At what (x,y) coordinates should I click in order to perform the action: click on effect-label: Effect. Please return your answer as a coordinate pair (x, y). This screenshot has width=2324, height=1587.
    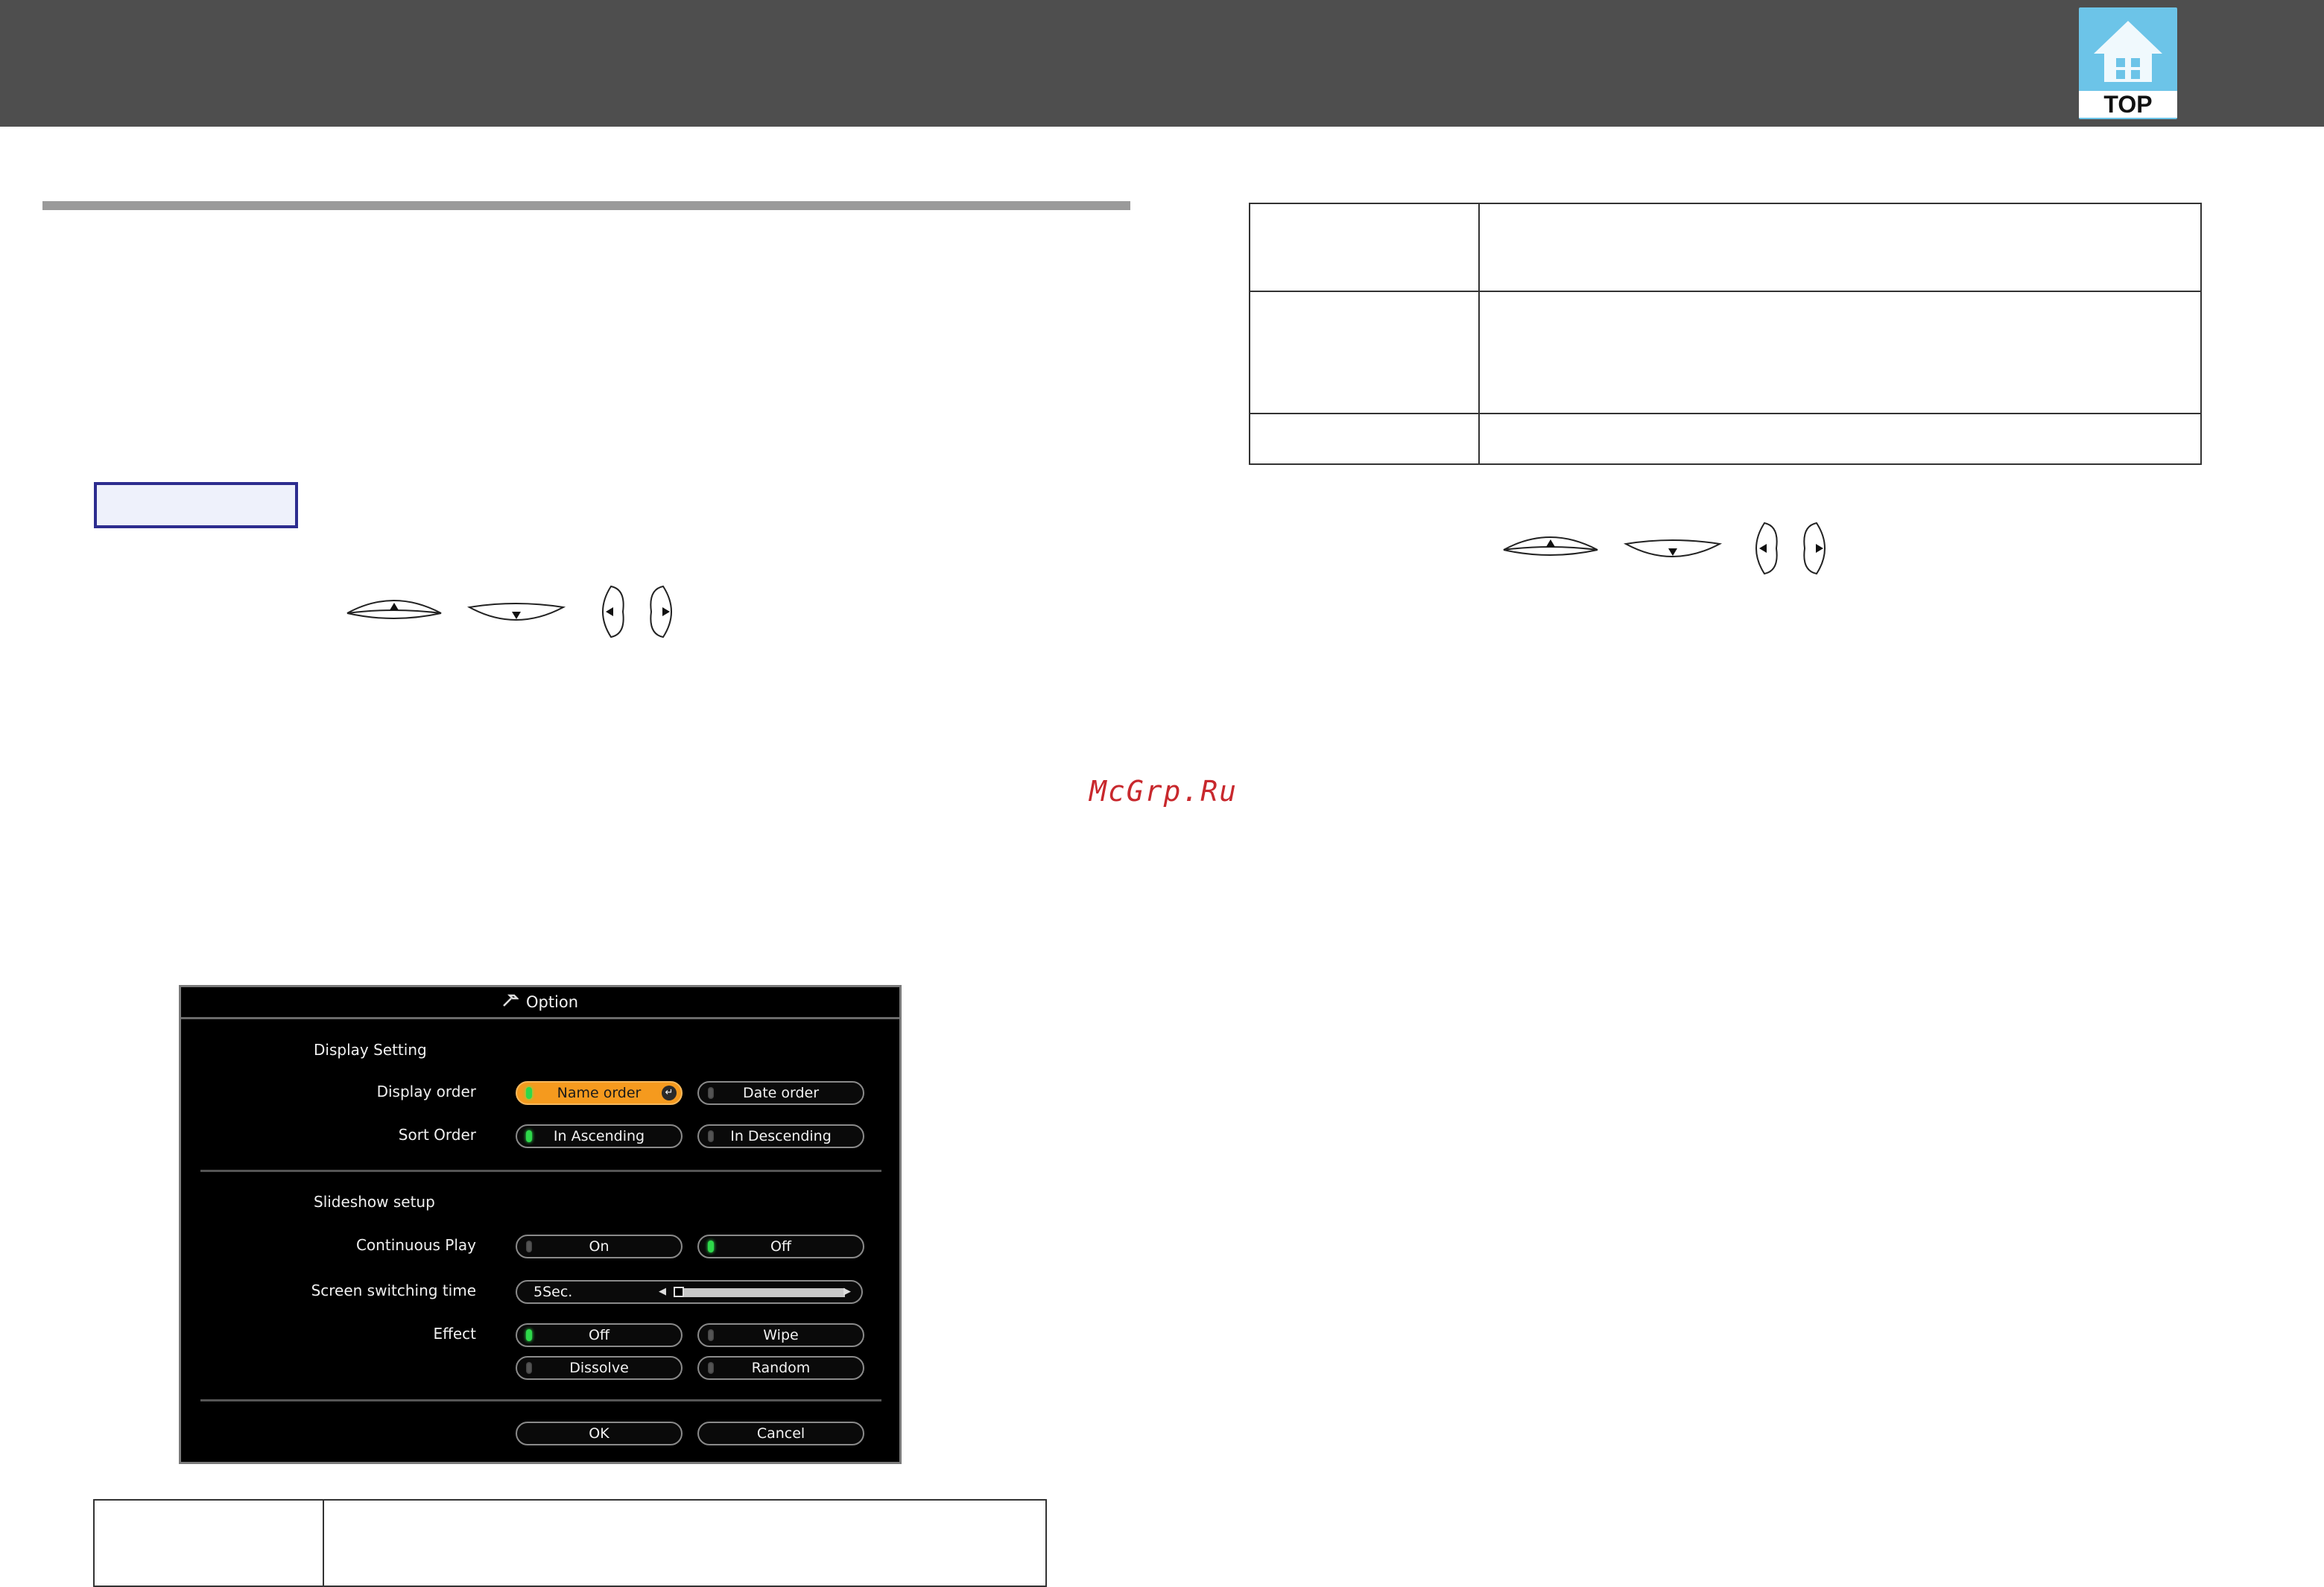
    Looking at the image, I should click on (454, 1334).